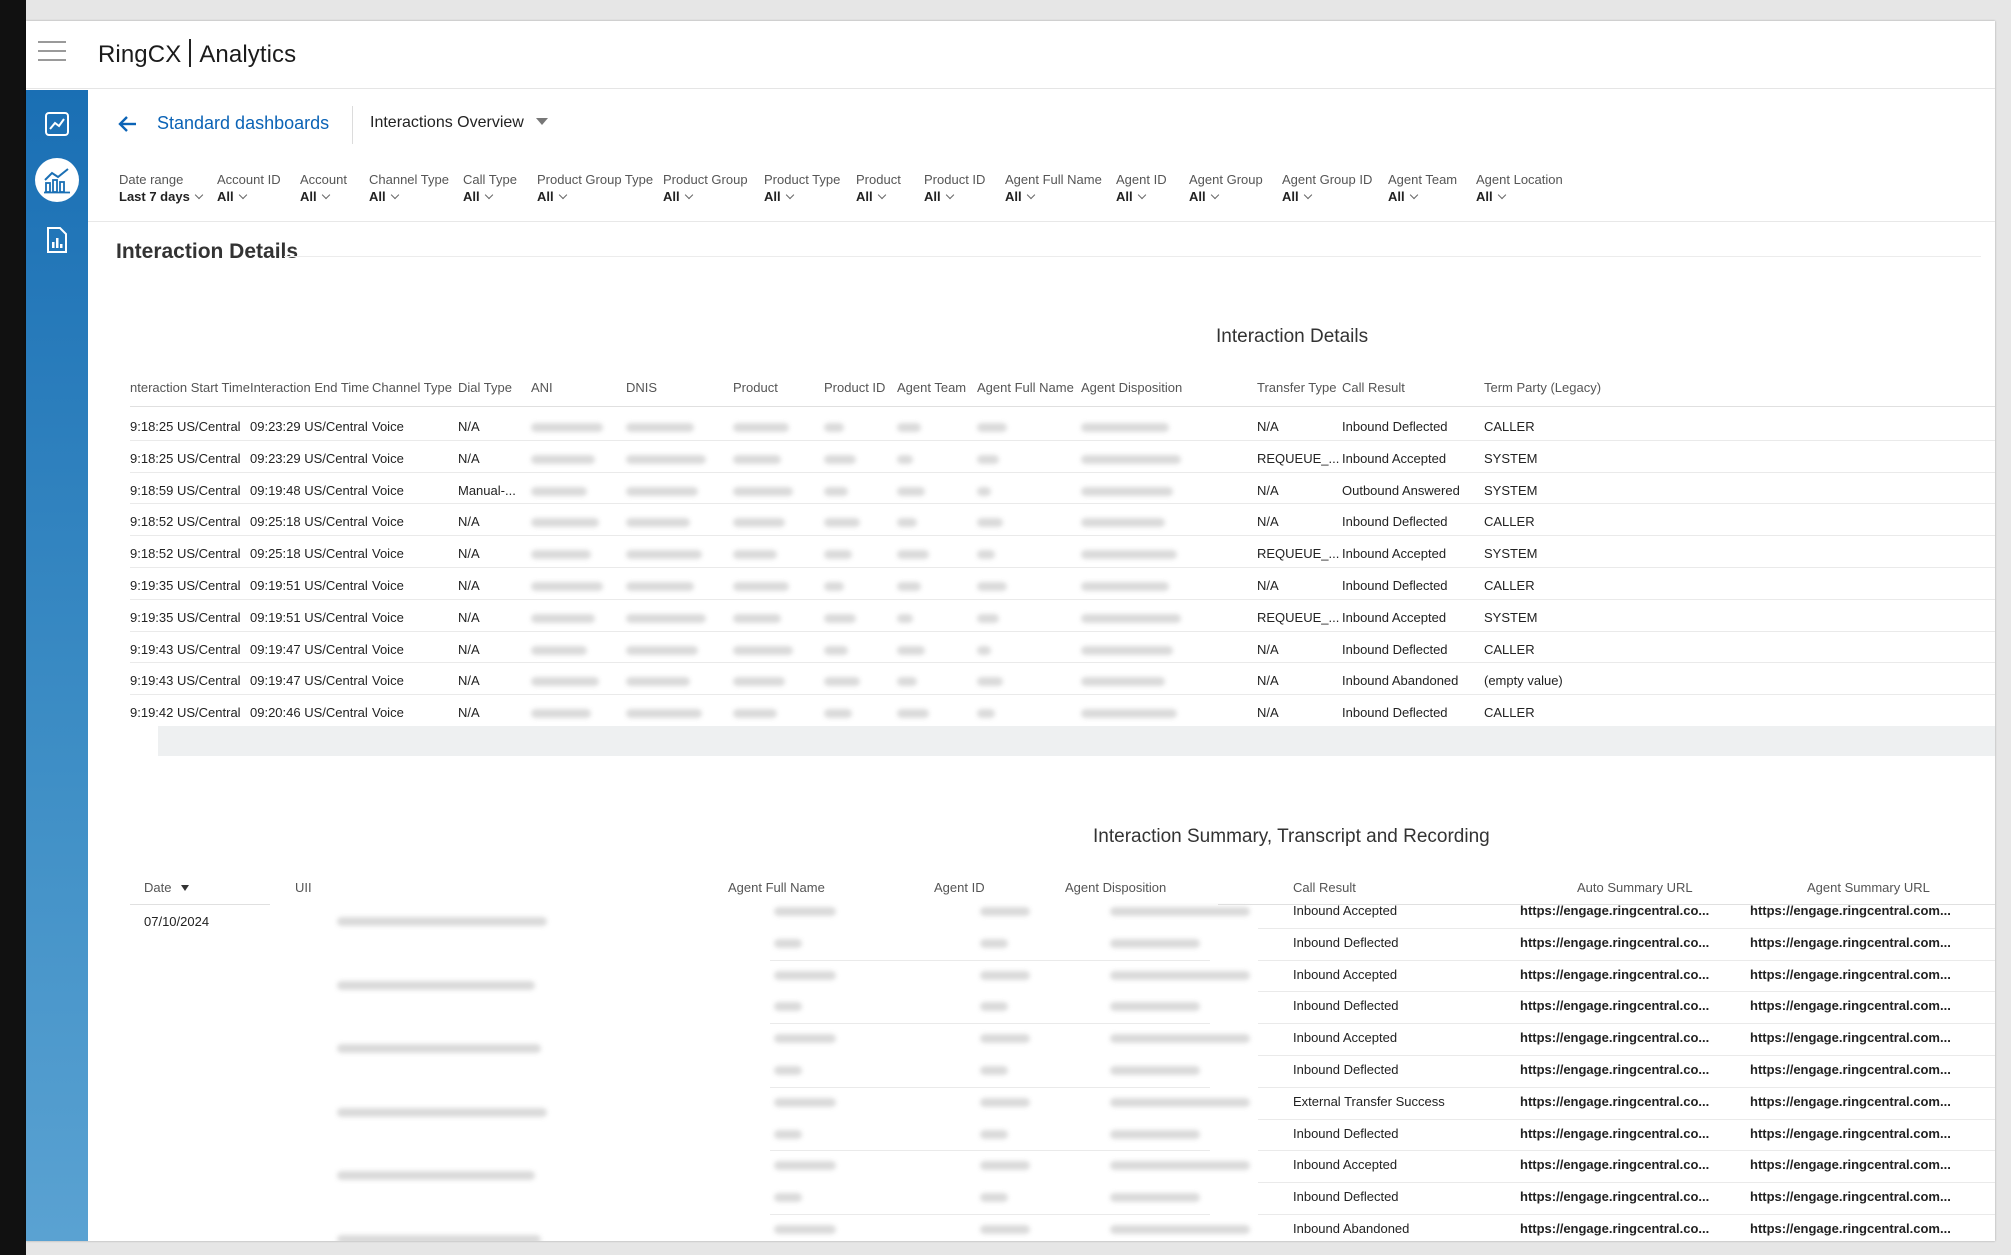 The width and height of the screenshot is (2011, 1255). What do you see at coordinates (1868, 887) in the screenshot?
I see `column-header: Agent Summary URL` at bounding box center [1868, 887].